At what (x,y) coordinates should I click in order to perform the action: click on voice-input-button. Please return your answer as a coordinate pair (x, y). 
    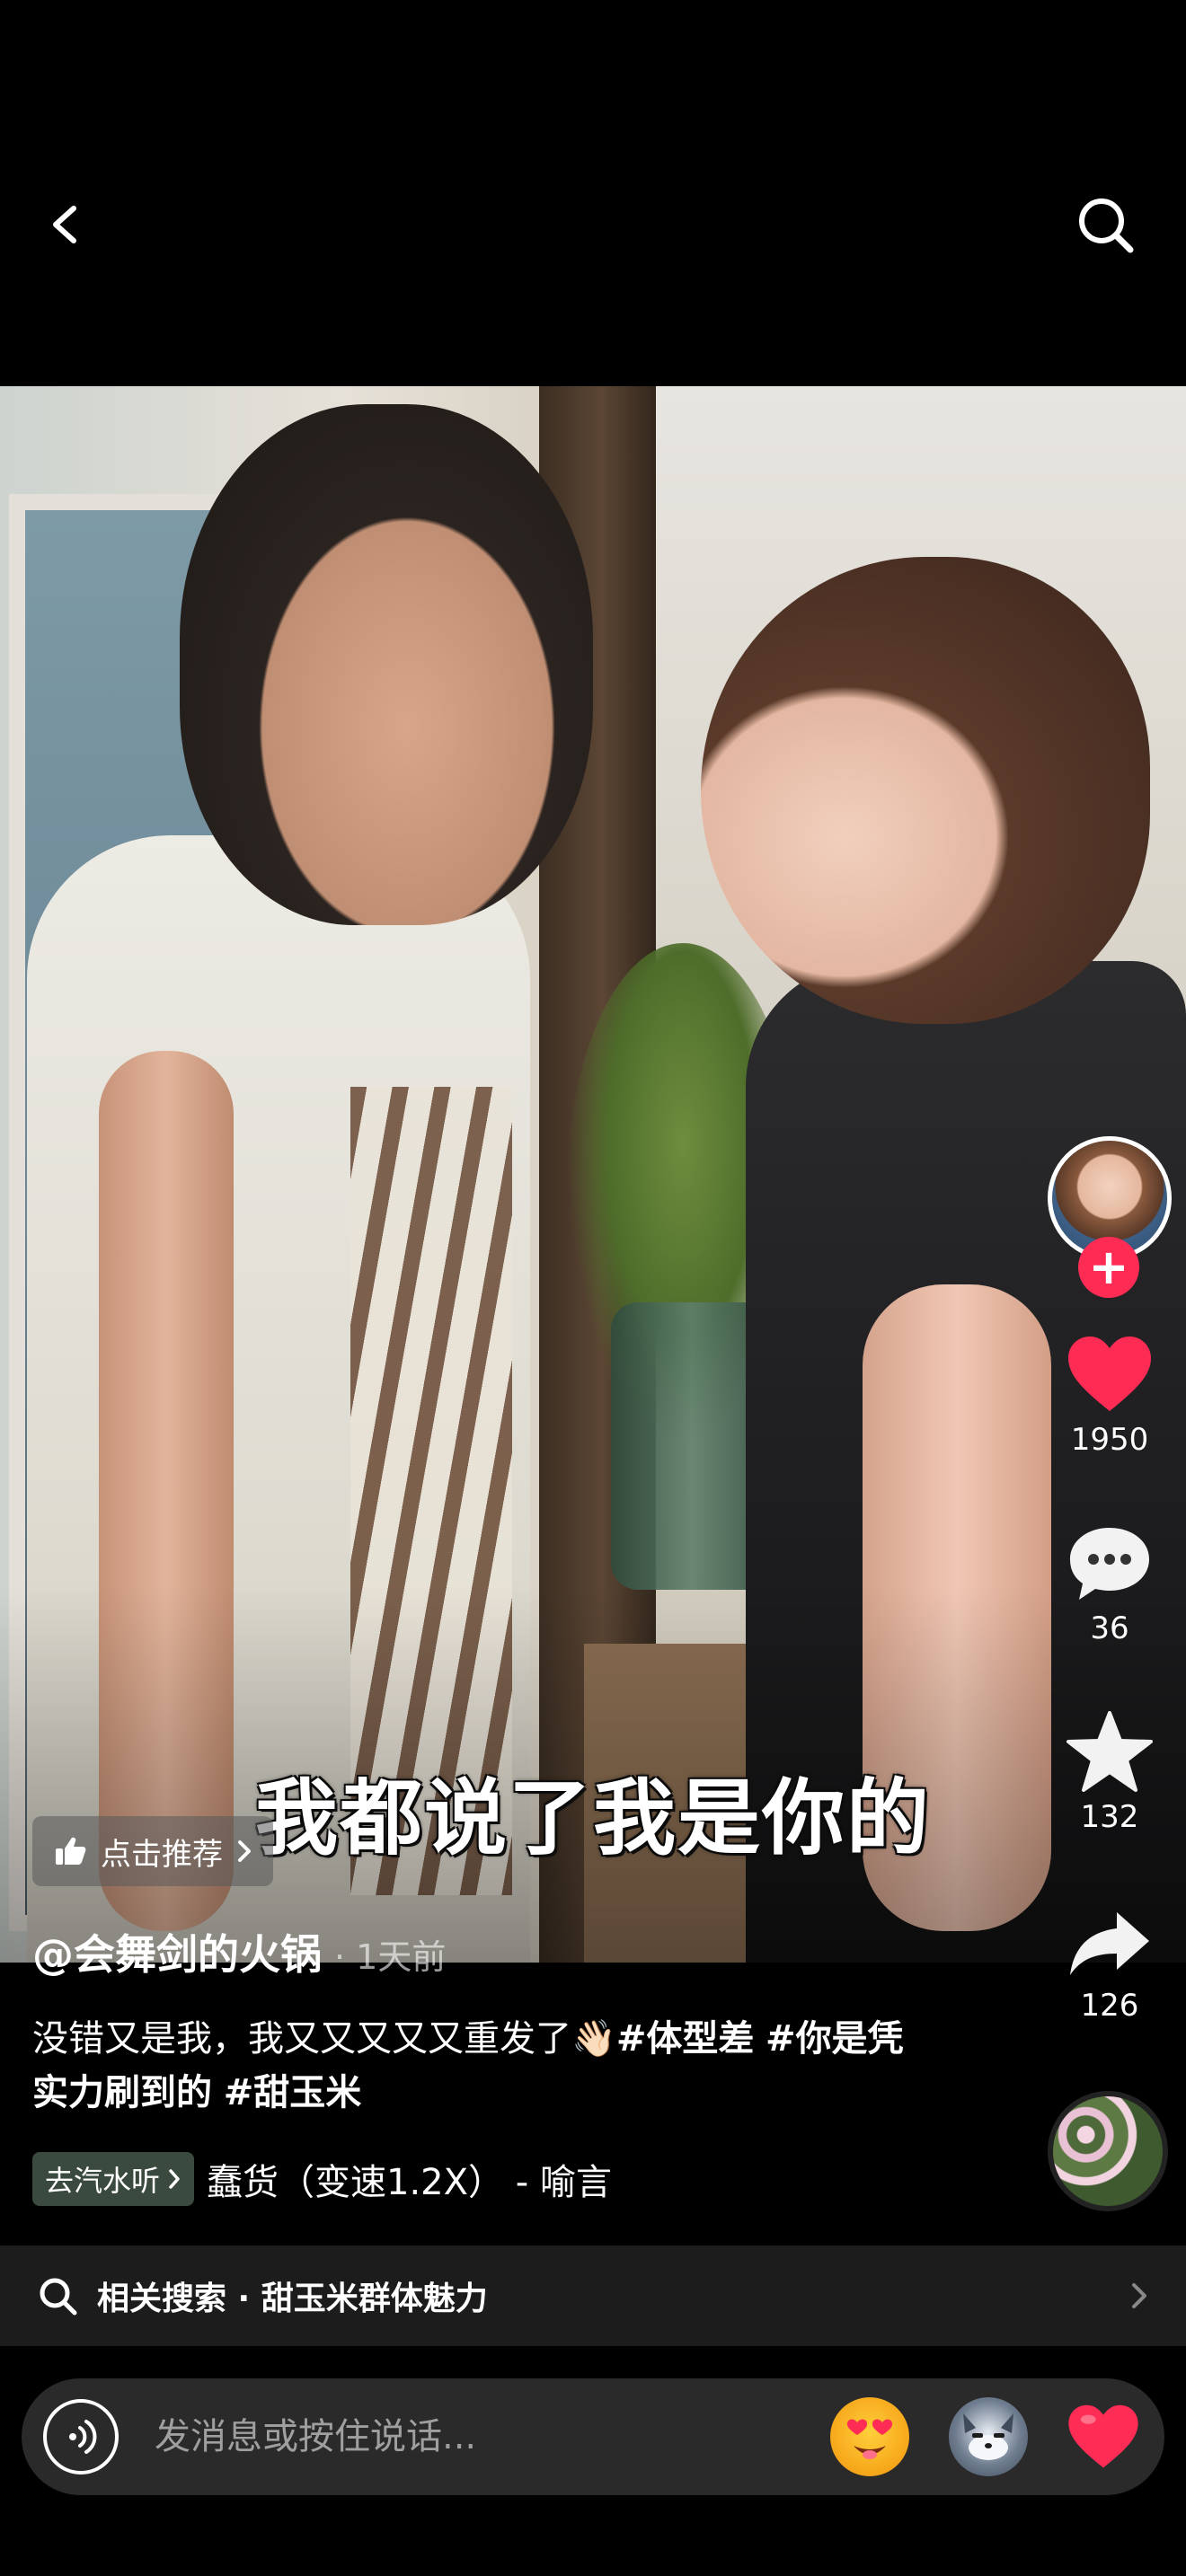
    Looking at the image, I should click on (81, 2437).